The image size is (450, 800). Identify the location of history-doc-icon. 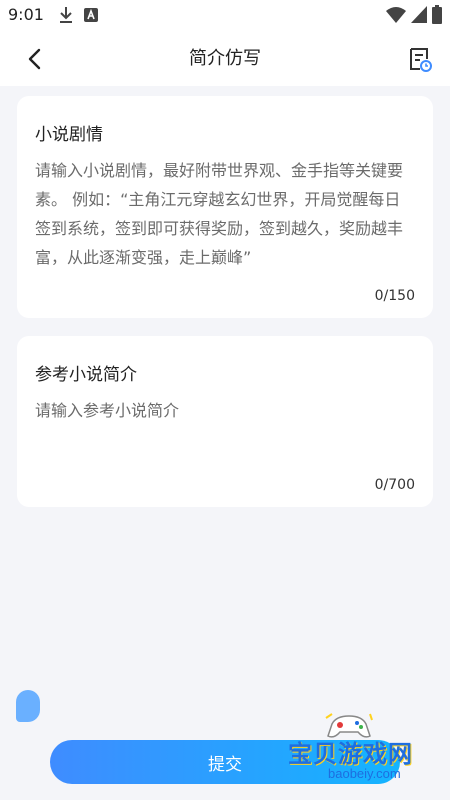
(421, 60).